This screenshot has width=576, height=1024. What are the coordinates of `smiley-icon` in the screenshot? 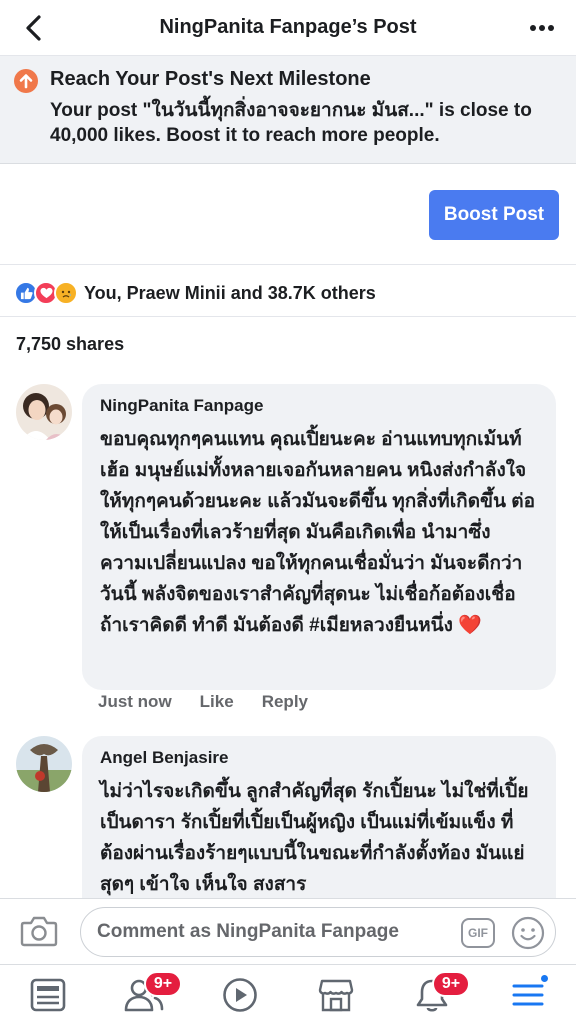 It's located at (528, 933).